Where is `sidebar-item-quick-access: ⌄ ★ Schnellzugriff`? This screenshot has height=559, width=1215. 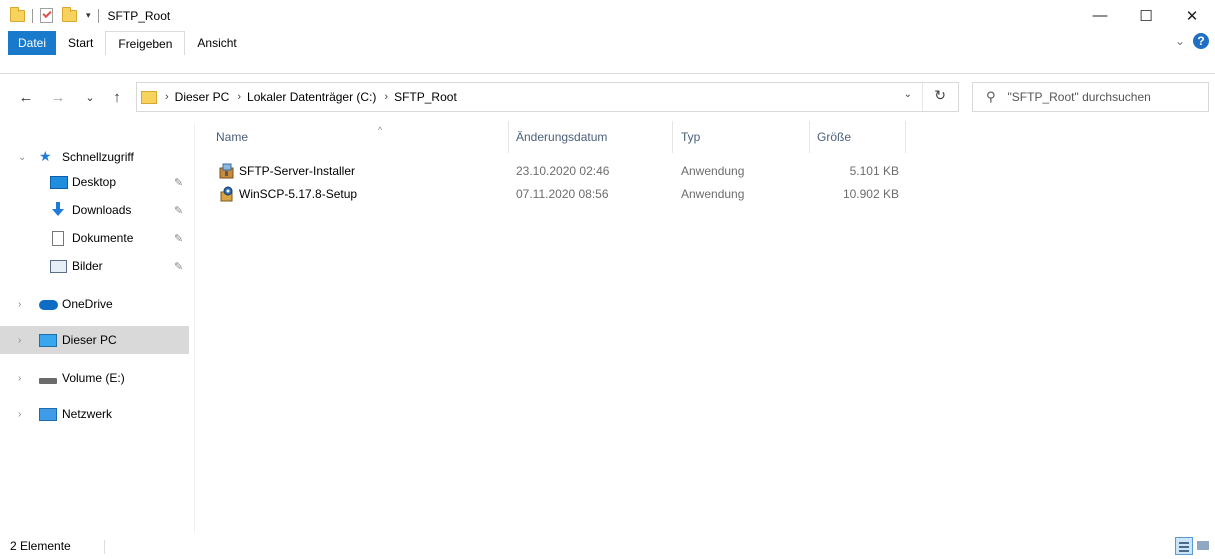 sidebar-item-quick-access: ⌄ ★ Schnellzugriff is located at coordinates (94, 157).